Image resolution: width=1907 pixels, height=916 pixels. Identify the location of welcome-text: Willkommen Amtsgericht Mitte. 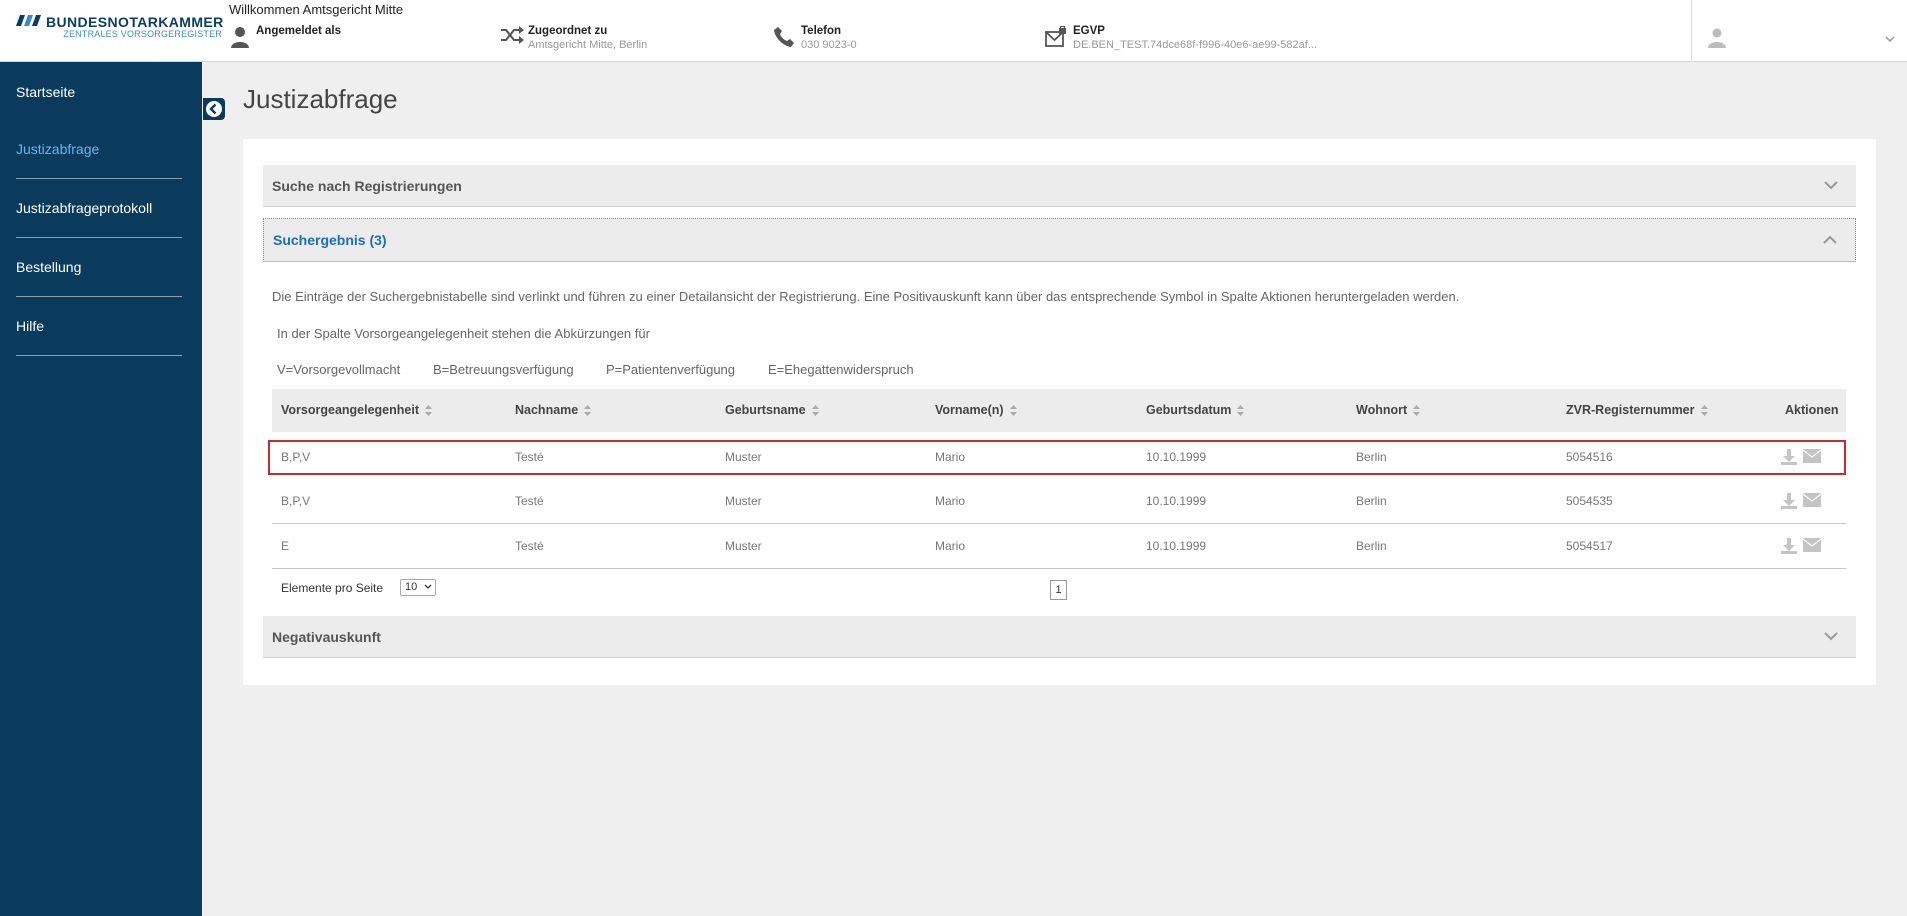
(316, 9).